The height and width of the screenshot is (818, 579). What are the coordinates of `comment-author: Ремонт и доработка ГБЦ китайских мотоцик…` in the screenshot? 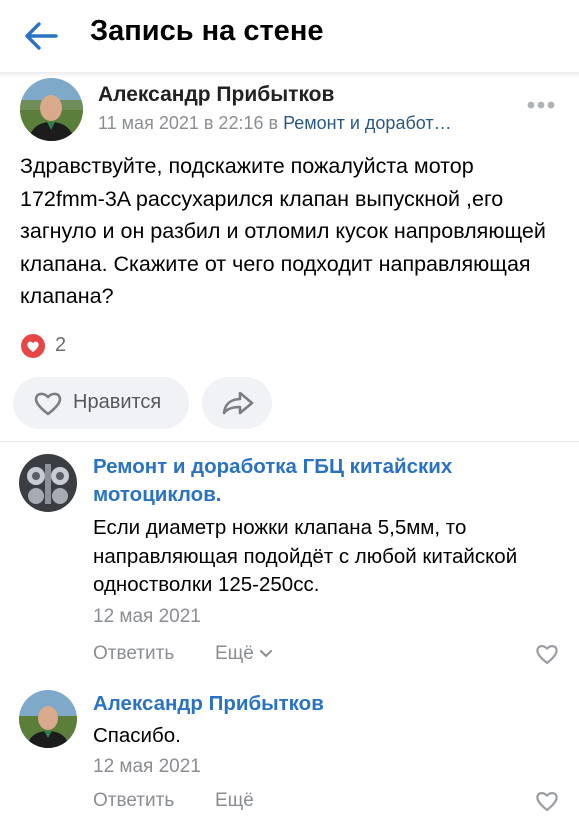 It's located at (313, 480).